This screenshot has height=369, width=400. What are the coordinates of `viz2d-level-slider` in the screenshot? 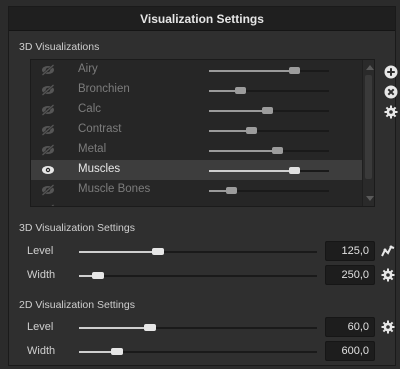 It's located at (198, 327).